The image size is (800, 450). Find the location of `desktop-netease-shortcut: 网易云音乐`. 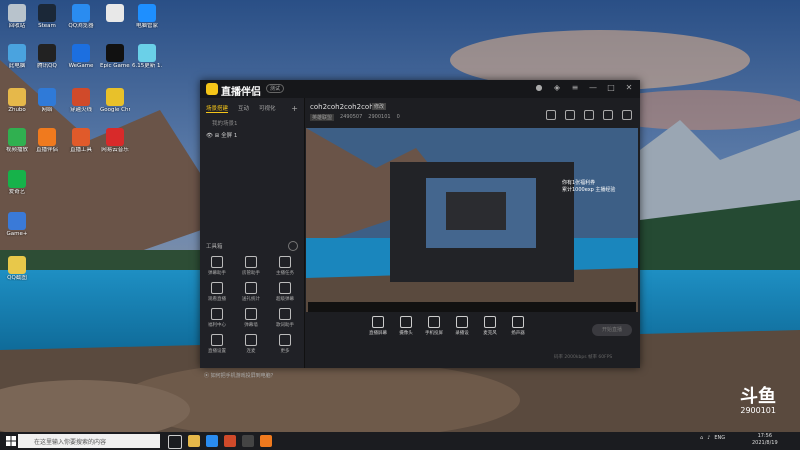

desktop-netease-shortcut: 网易云音乐 is located at coordinates (115, 140).